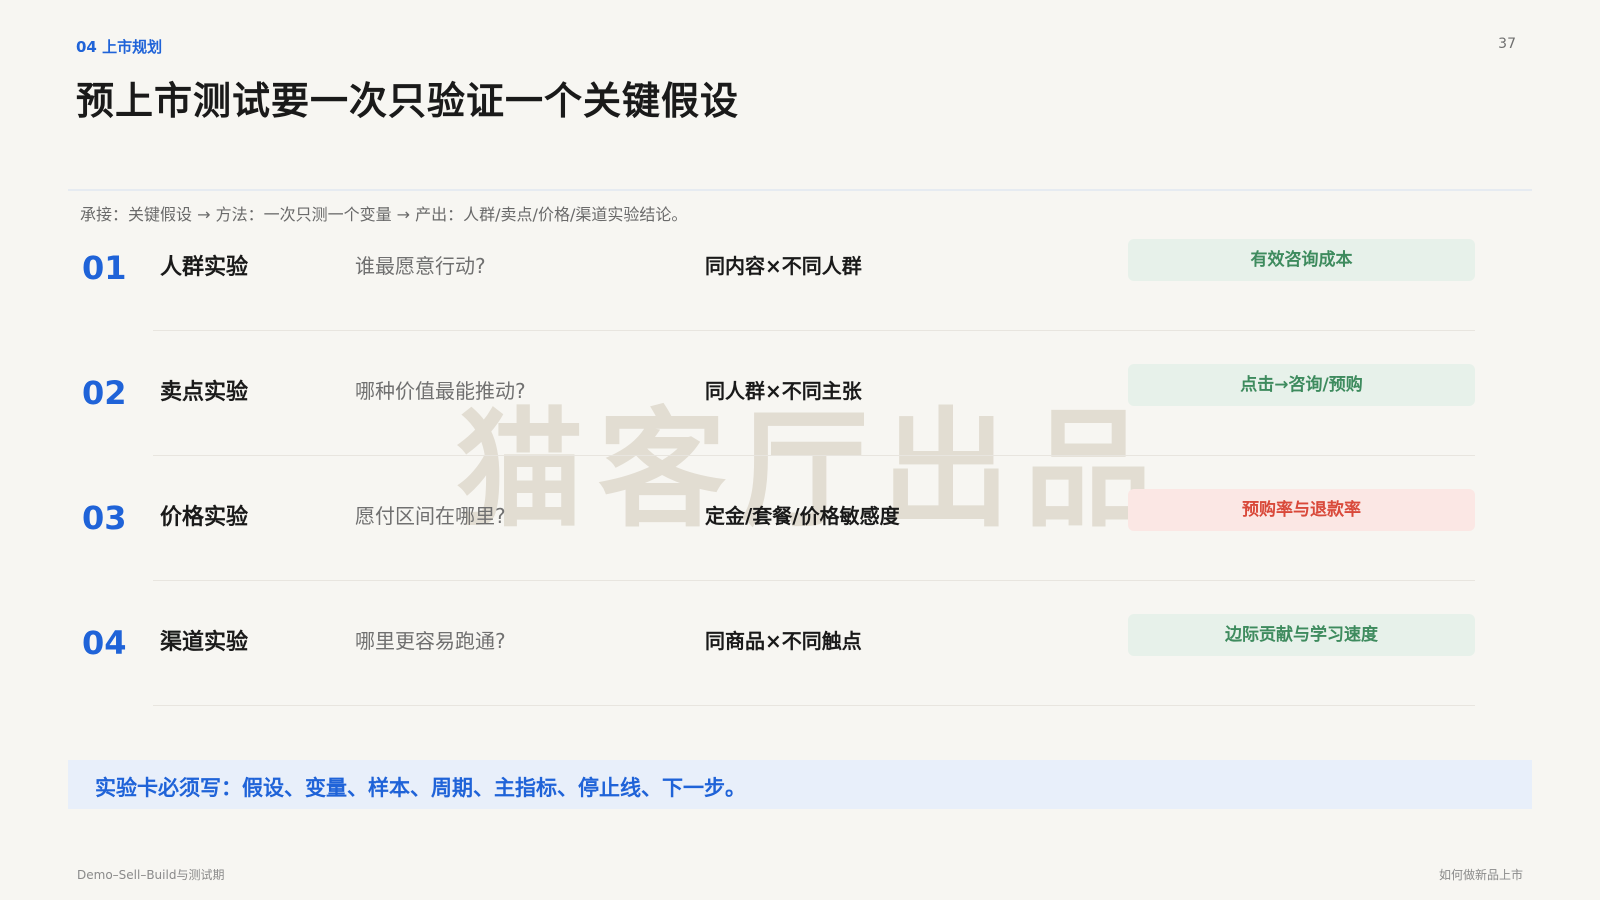 The width and height of the screenshot is (1600, 900). I want to click on experiment-number: 04, so click(104, 643).